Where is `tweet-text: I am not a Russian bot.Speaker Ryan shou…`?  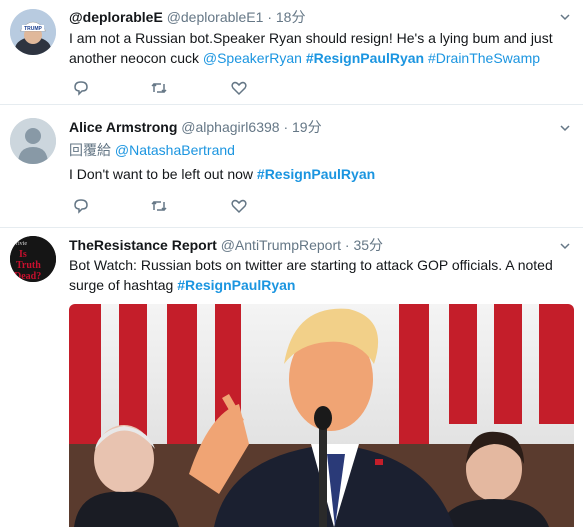 tweet-text: I am not a Russian bot.Speaker Ryan shou… is located at coordinates (314, 48).